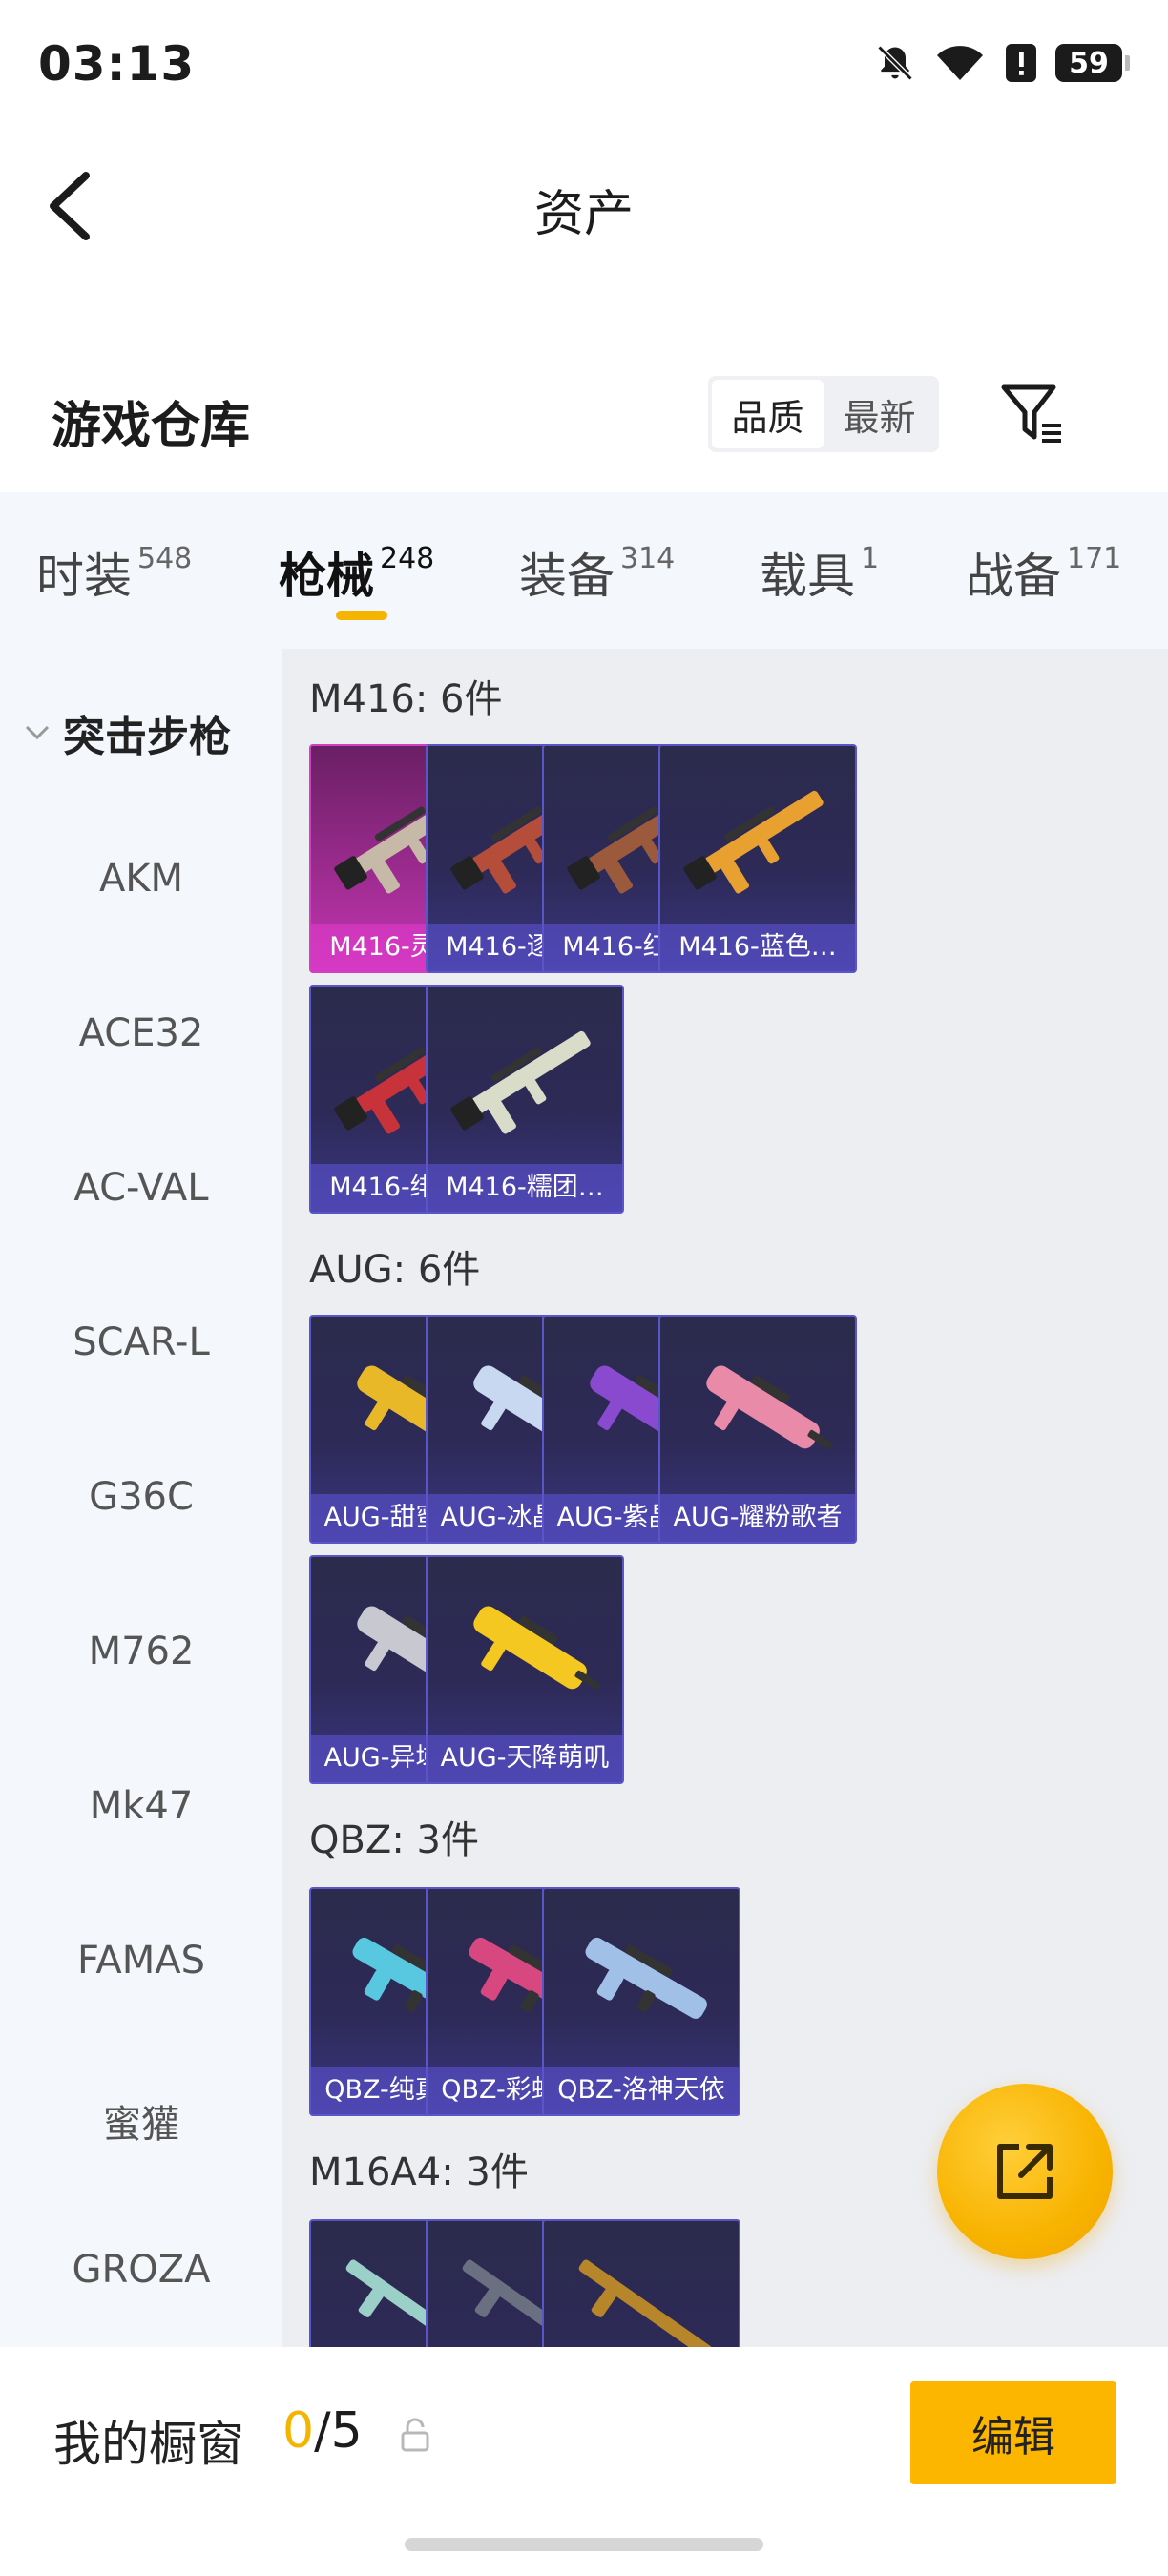  What do you see at coordinates (583, 214) in the screenshot?
I see `page-title: 资产` at bounding box center [583, 214].